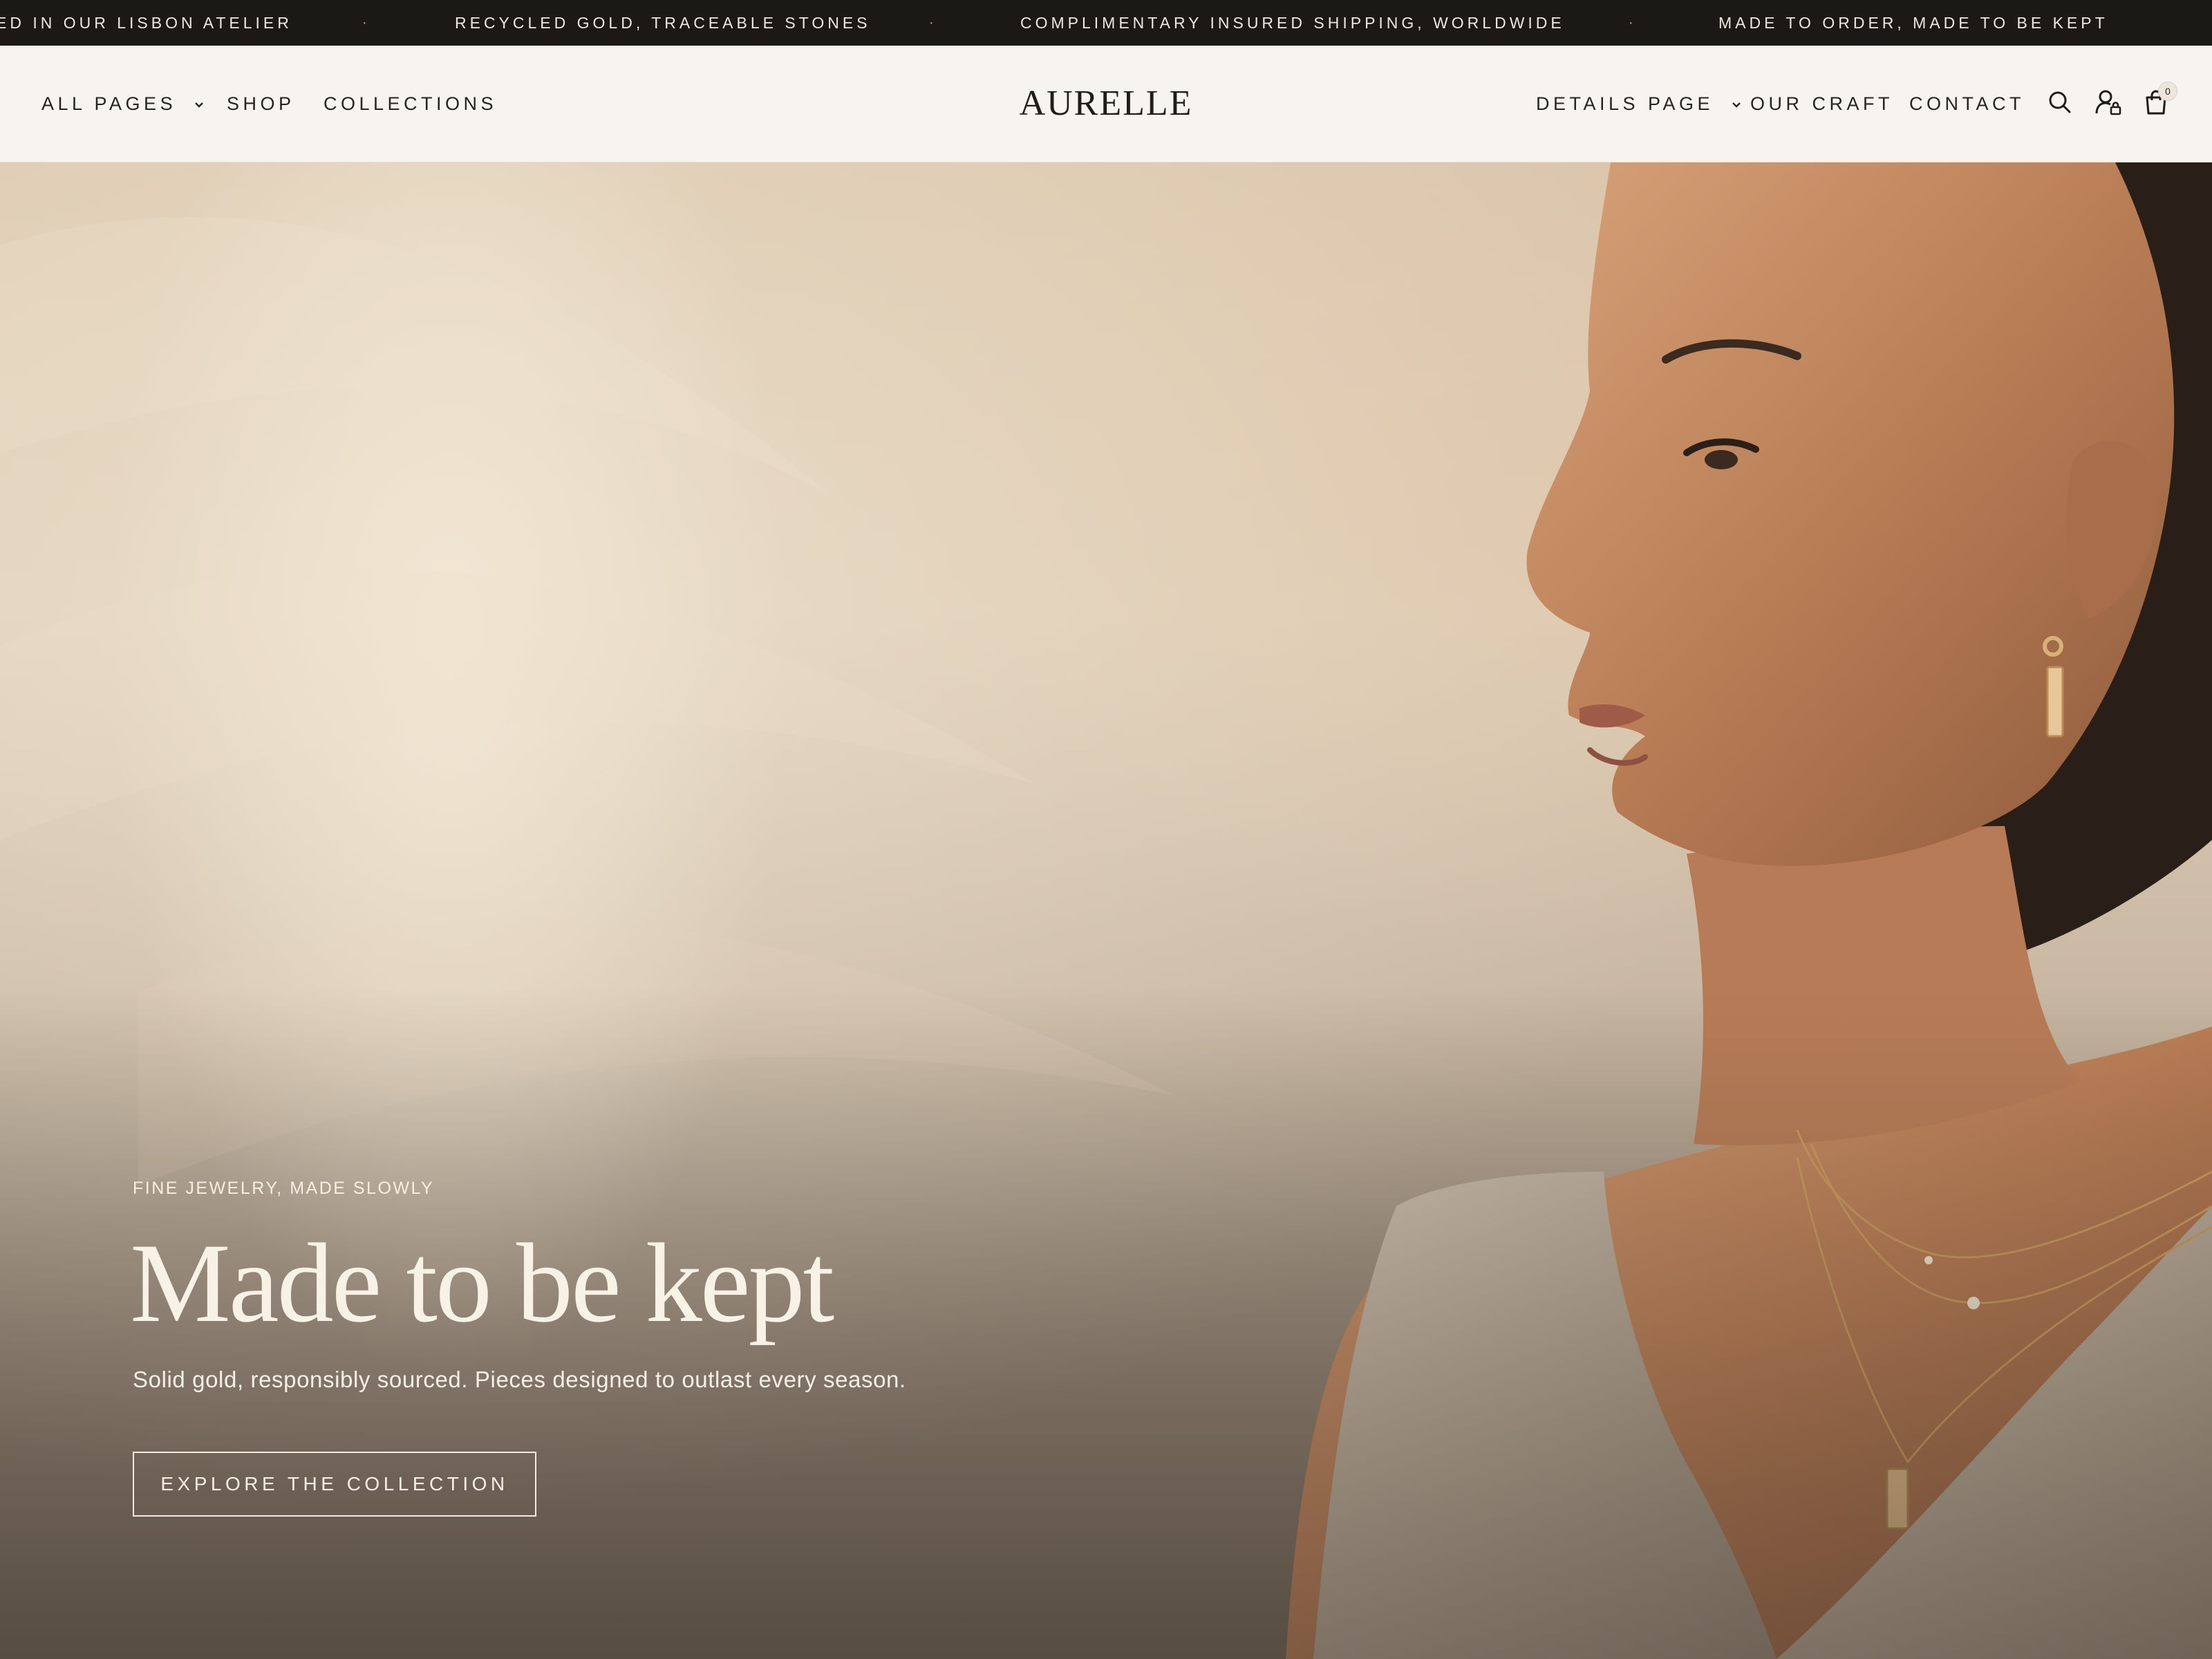 Image resolution: width=2212 pixels, height=1659 pixels. I want to click on account-icon, so click(2108, 102).